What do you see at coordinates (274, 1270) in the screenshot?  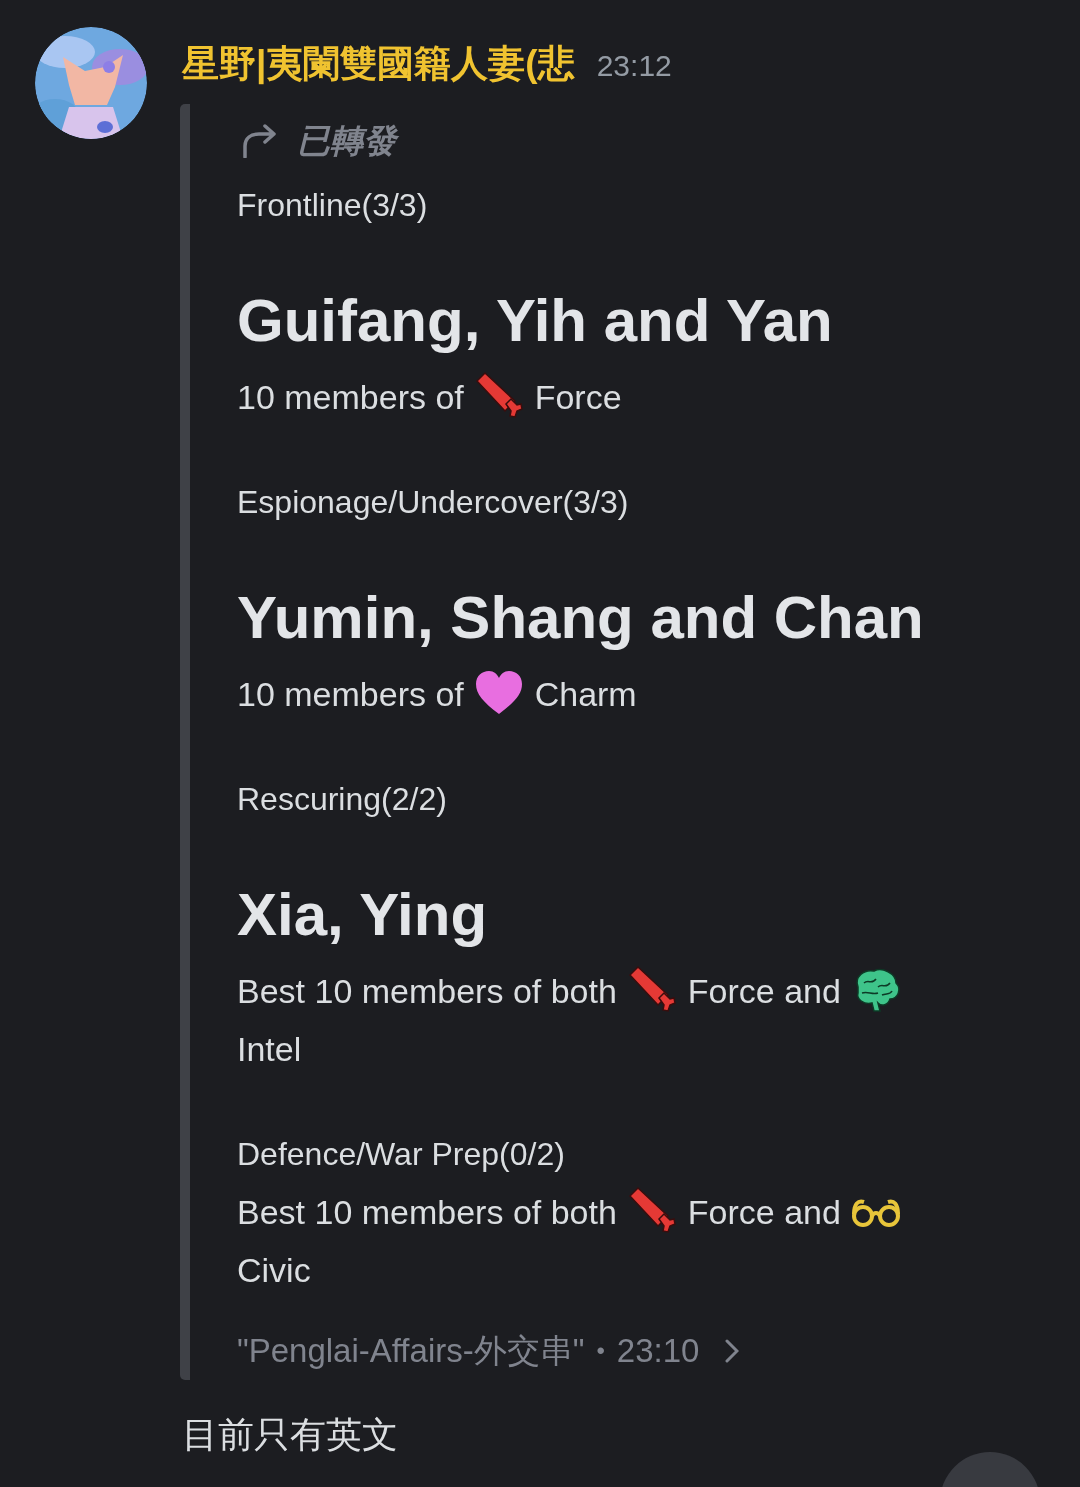 I see `description-text: Civic` at bounding box center [274, 1270].